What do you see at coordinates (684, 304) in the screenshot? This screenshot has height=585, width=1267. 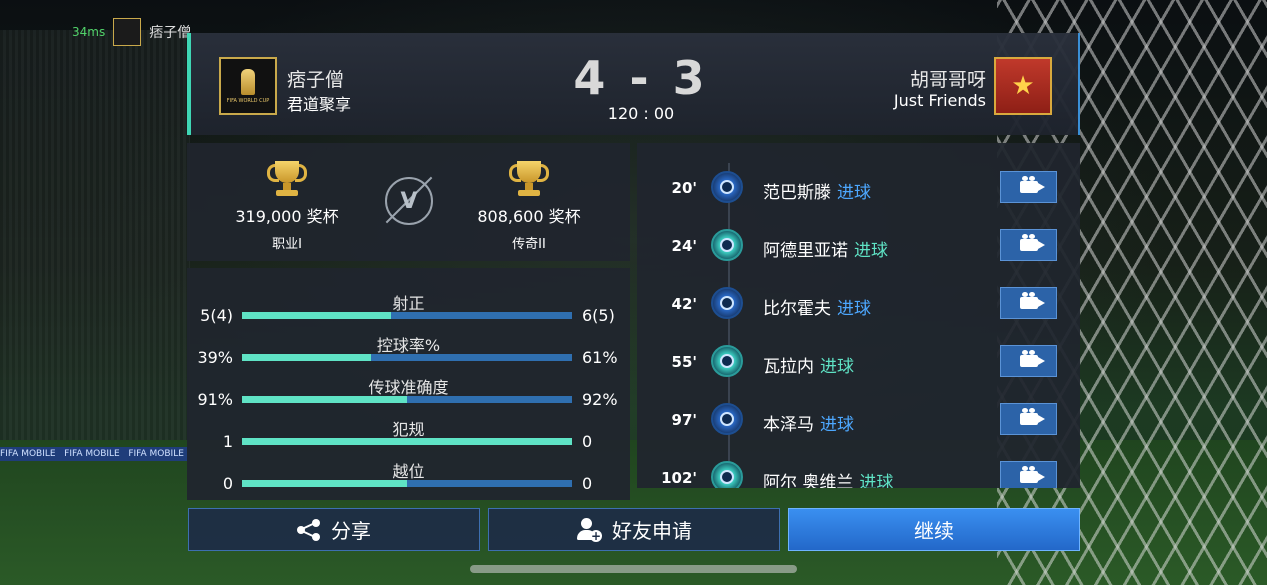 I see `goal-minute: 42'` at bounding box center [684, 304].